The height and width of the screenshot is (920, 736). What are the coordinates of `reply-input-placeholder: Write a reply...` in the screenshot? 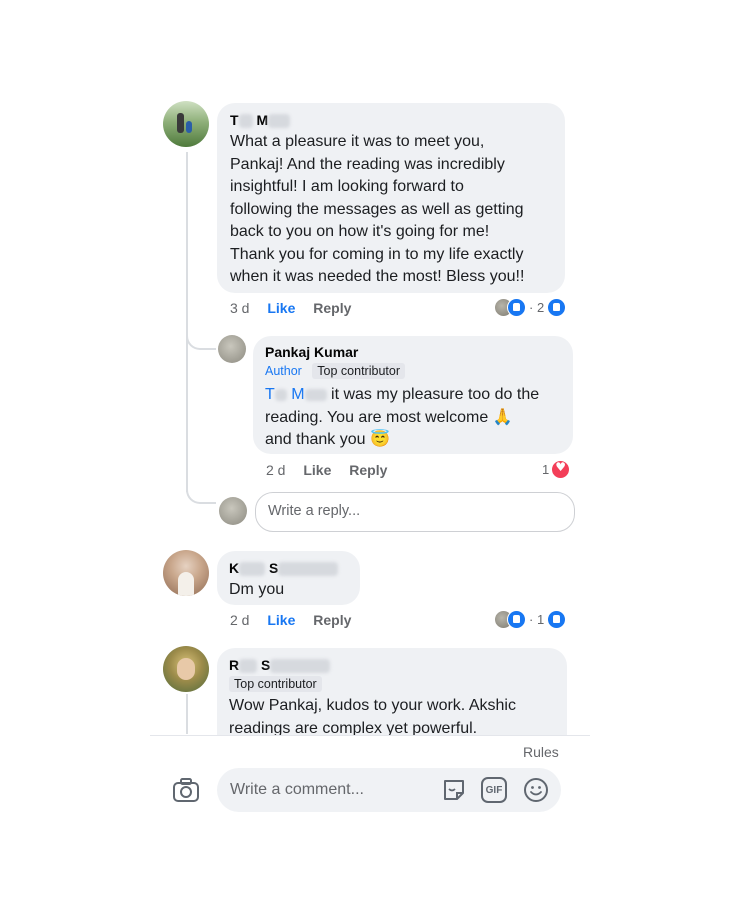 It's located at (314, 511).